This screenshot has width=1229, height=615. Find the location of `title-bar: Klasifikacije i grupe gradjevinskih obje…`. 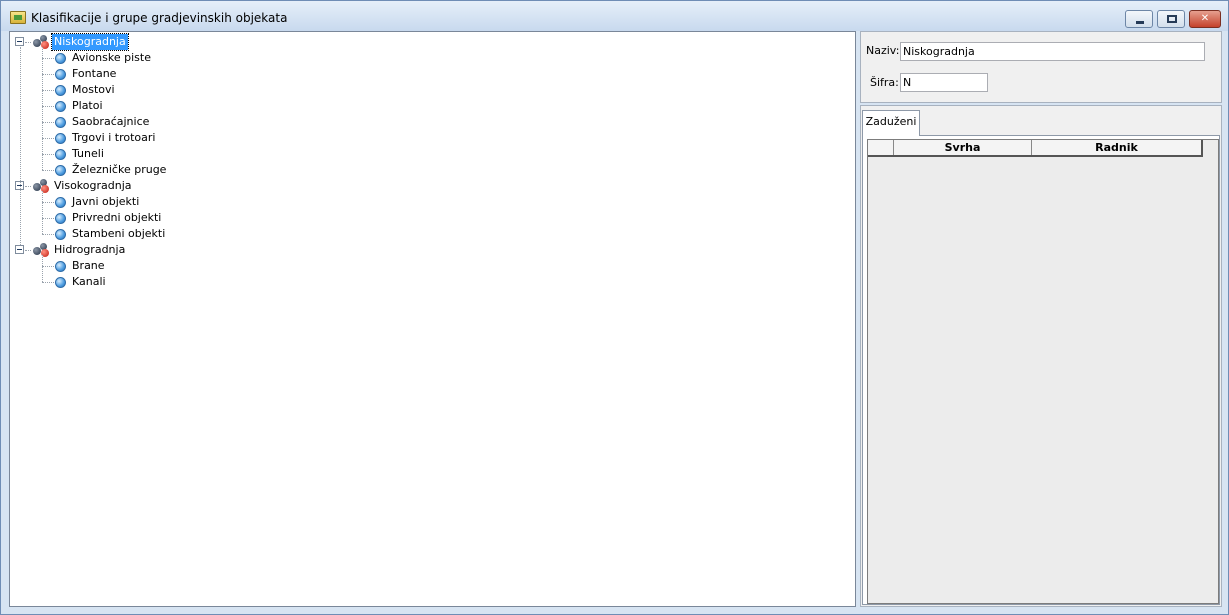

title-bar: Klasifikacije i grupe gradjevinskih obje… is located at coordinates (614, 16).